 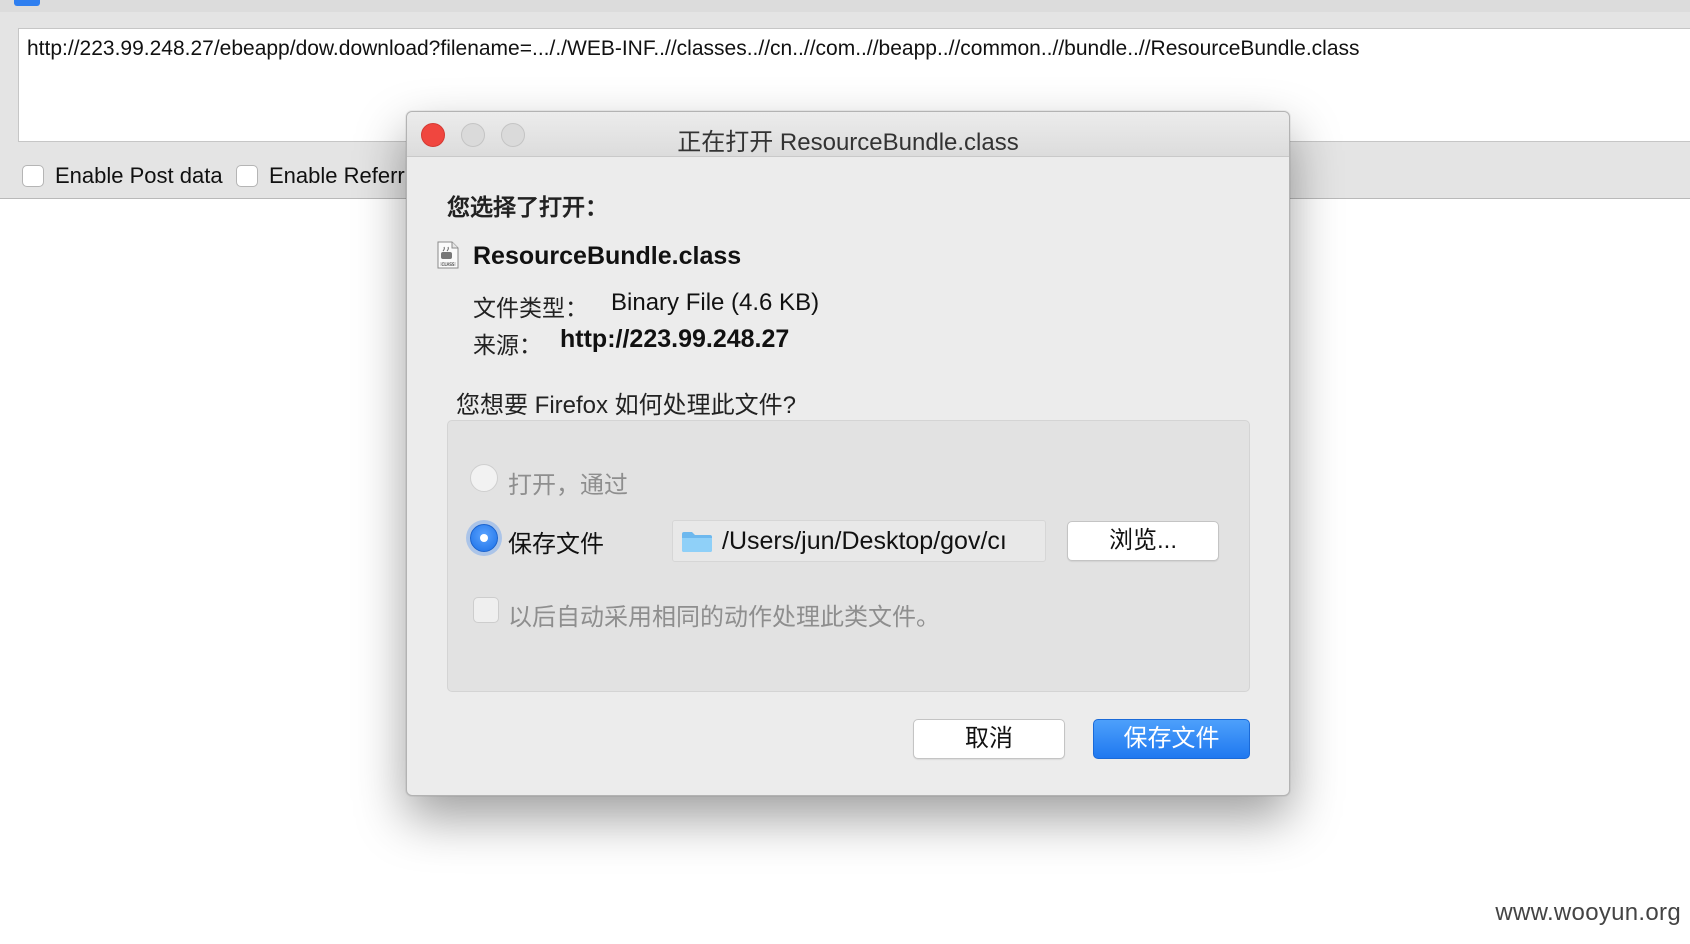 I want to click on handling-question: 您想要 Firefox 如何处理此文件?, so click(x=626, y=405).